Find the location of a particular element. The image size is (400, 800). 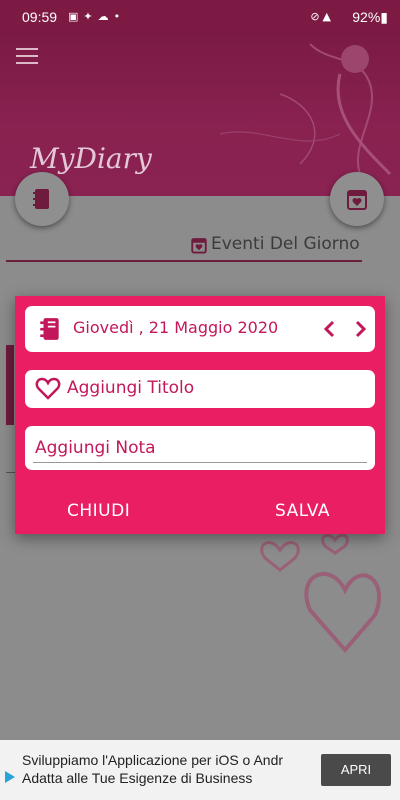

status-bar: 09:59 ▣✦☁• ⊘▲ 92%▮ is located at coordinates (200, 17).